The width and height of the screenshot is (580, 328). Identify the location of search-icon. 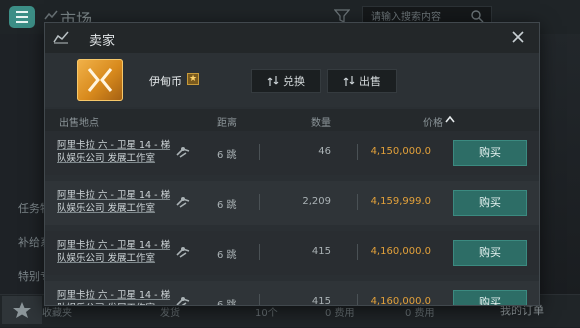
(477, 16).